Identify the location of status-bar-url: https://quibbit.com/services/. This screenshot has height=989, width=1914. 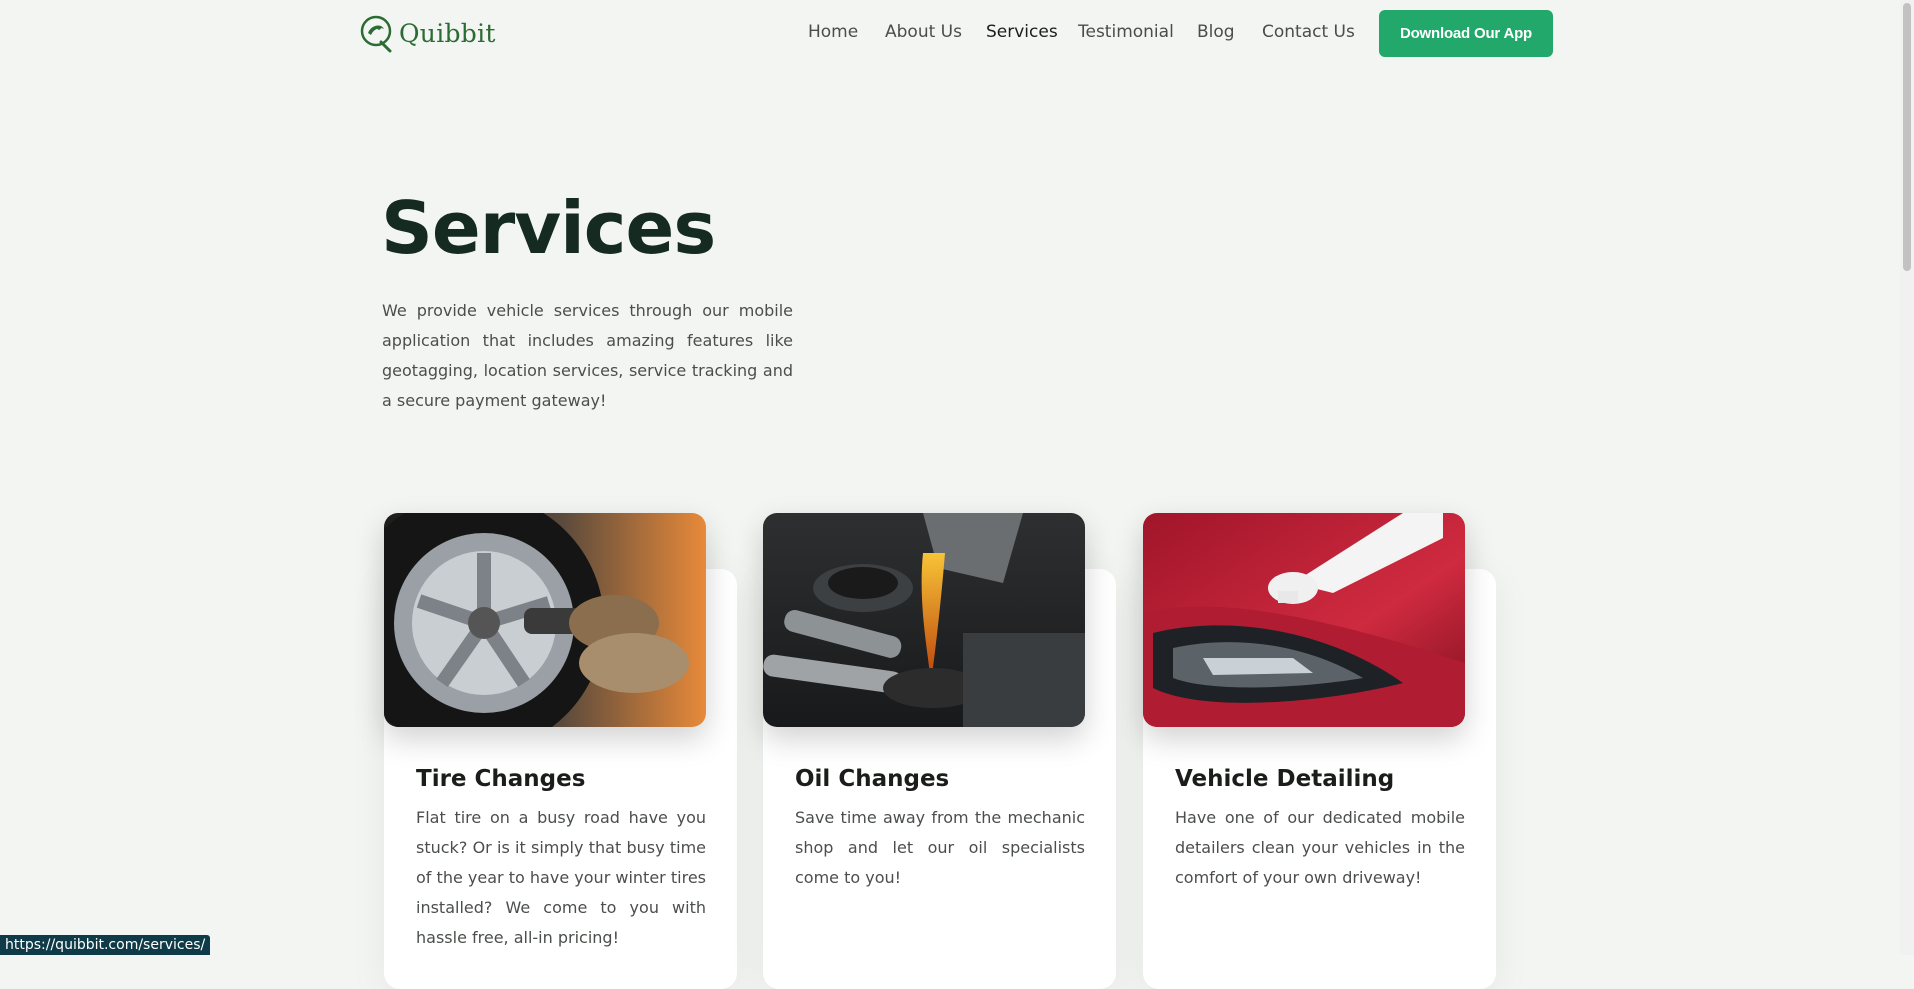
(105, 945).